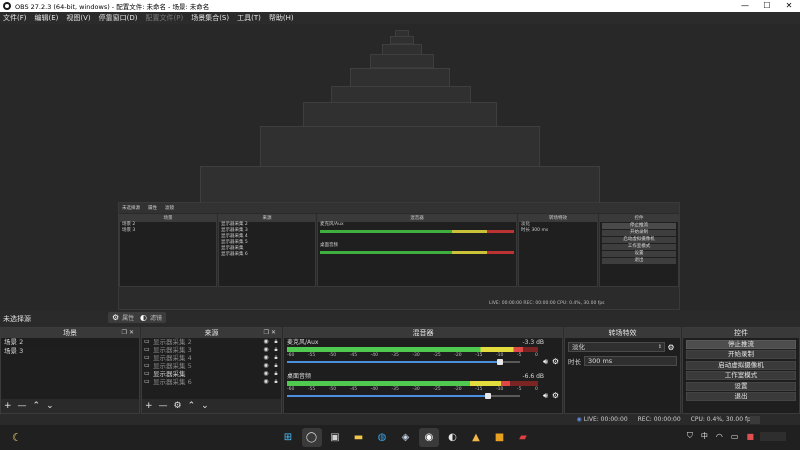  I want to click on app-icon: ◐, so click(453, 437).